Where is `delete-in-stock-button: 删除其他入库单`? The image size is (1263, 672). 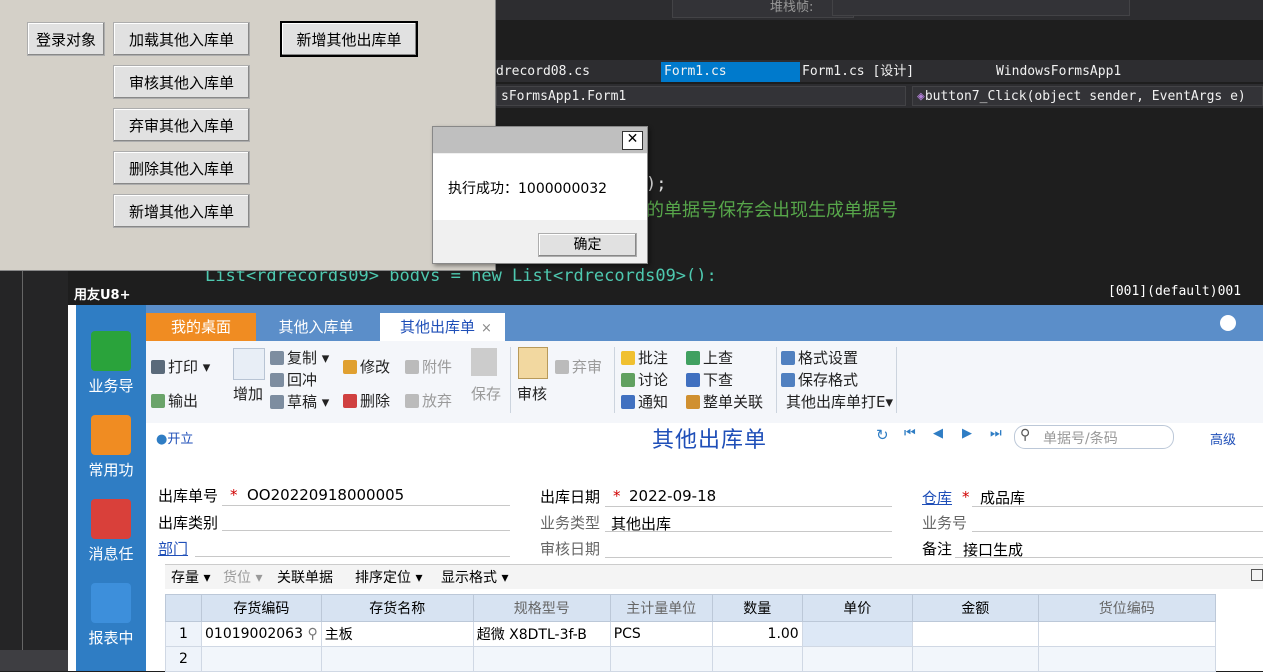
delete-in-stock-button: 删除其他入库单 is located at coordinates (181, 168).